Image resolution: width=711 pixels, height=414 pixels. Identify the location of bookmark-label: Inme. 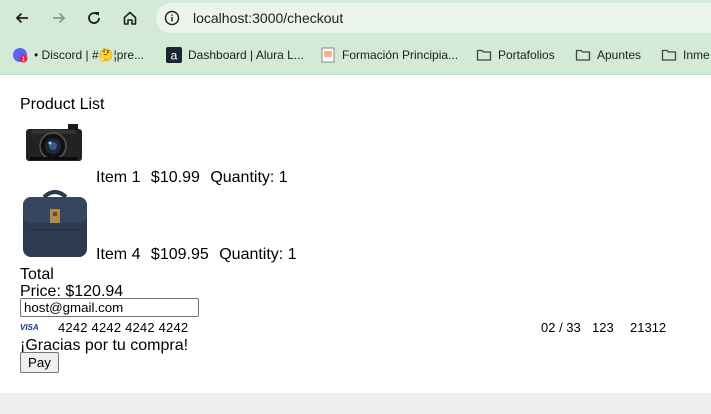
(696, 55).